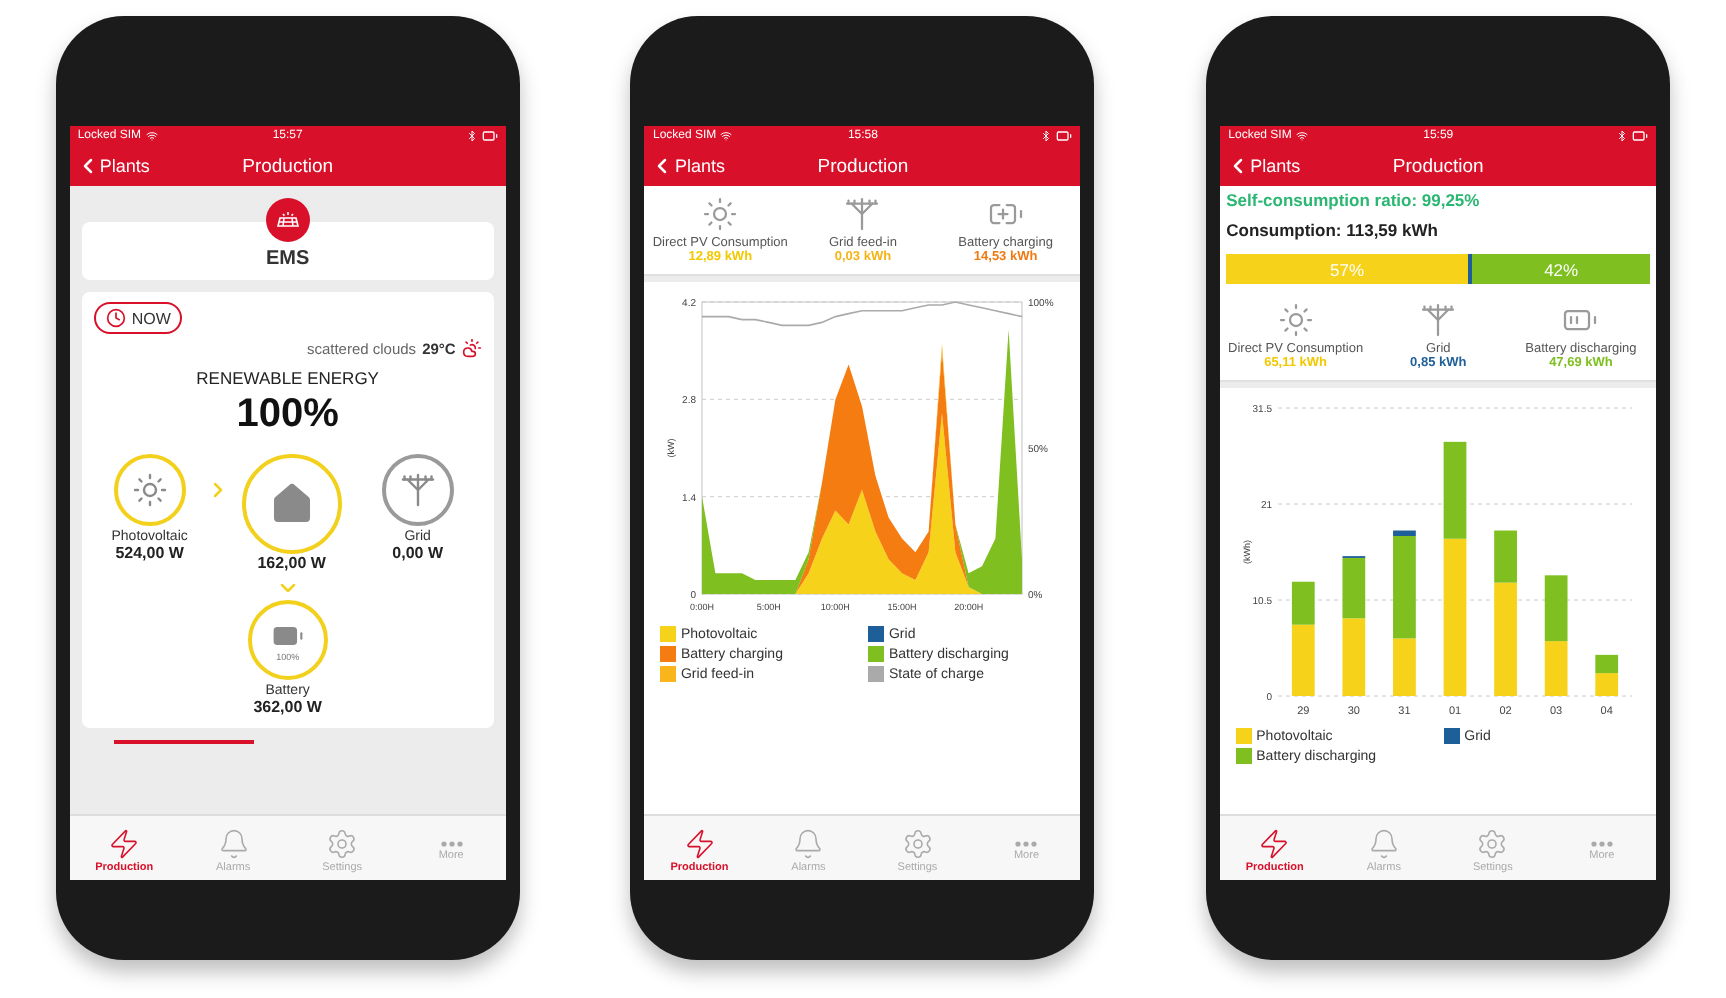 The height and width of the screenshot is (998, 1726). I want to click on flow-value: 162,00 W, so click(291, 563).